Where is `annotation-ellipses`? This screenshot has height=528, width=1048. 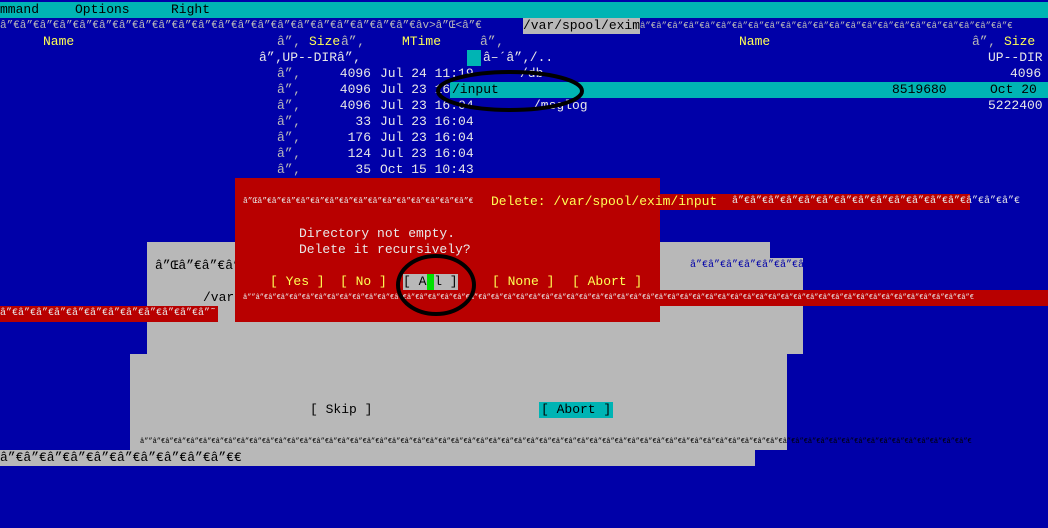
annotation-ellipses is located at coordinates (490, 193).